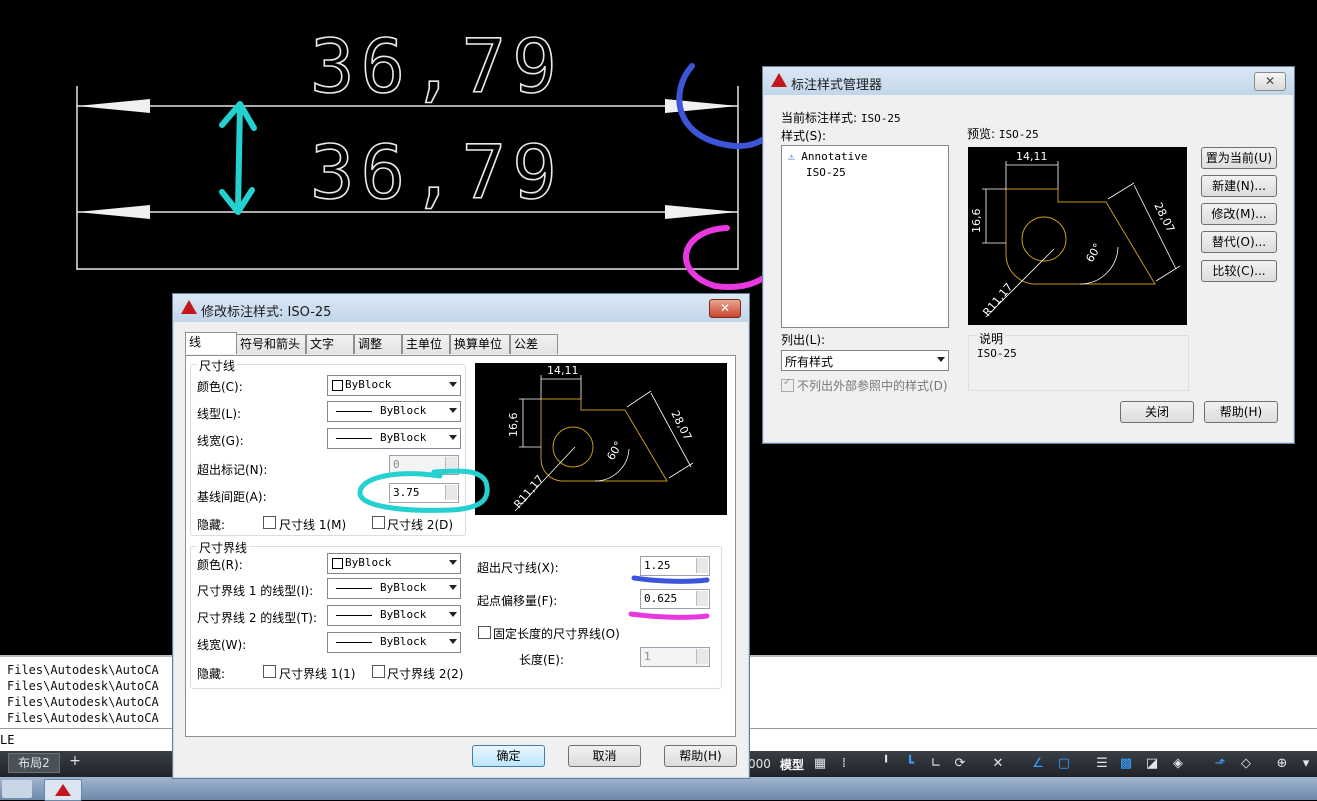 Image resolution: width=1317 pixels, height=801 pixels. What do you see at coordinates (424, 465) in the screenshot?
I see `extend-ticks-spinner: 0` at bounding box center [424, 465].